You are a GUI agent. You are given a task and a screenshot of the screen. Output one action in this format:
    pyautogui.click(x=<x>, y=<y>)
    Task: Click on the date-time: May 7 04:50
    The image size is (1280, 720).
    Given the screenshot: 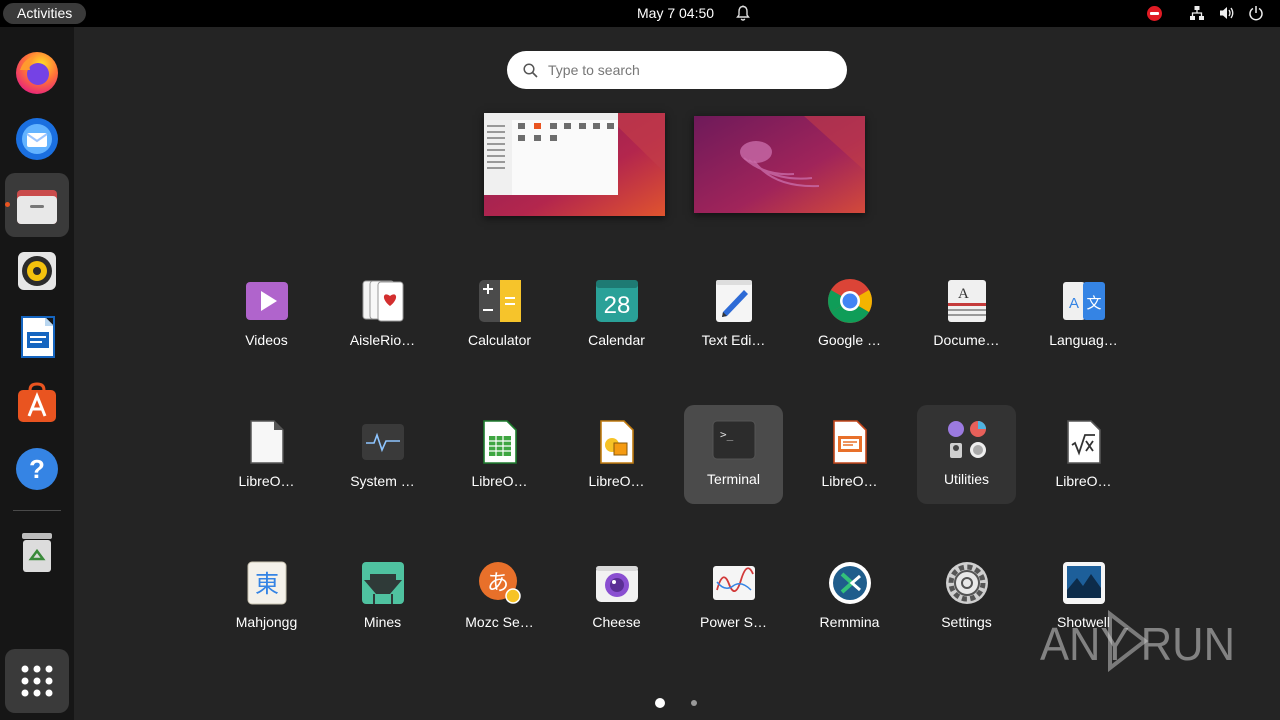 What is the action you would take?
    pyautogui.click(x=675, y=13)
    